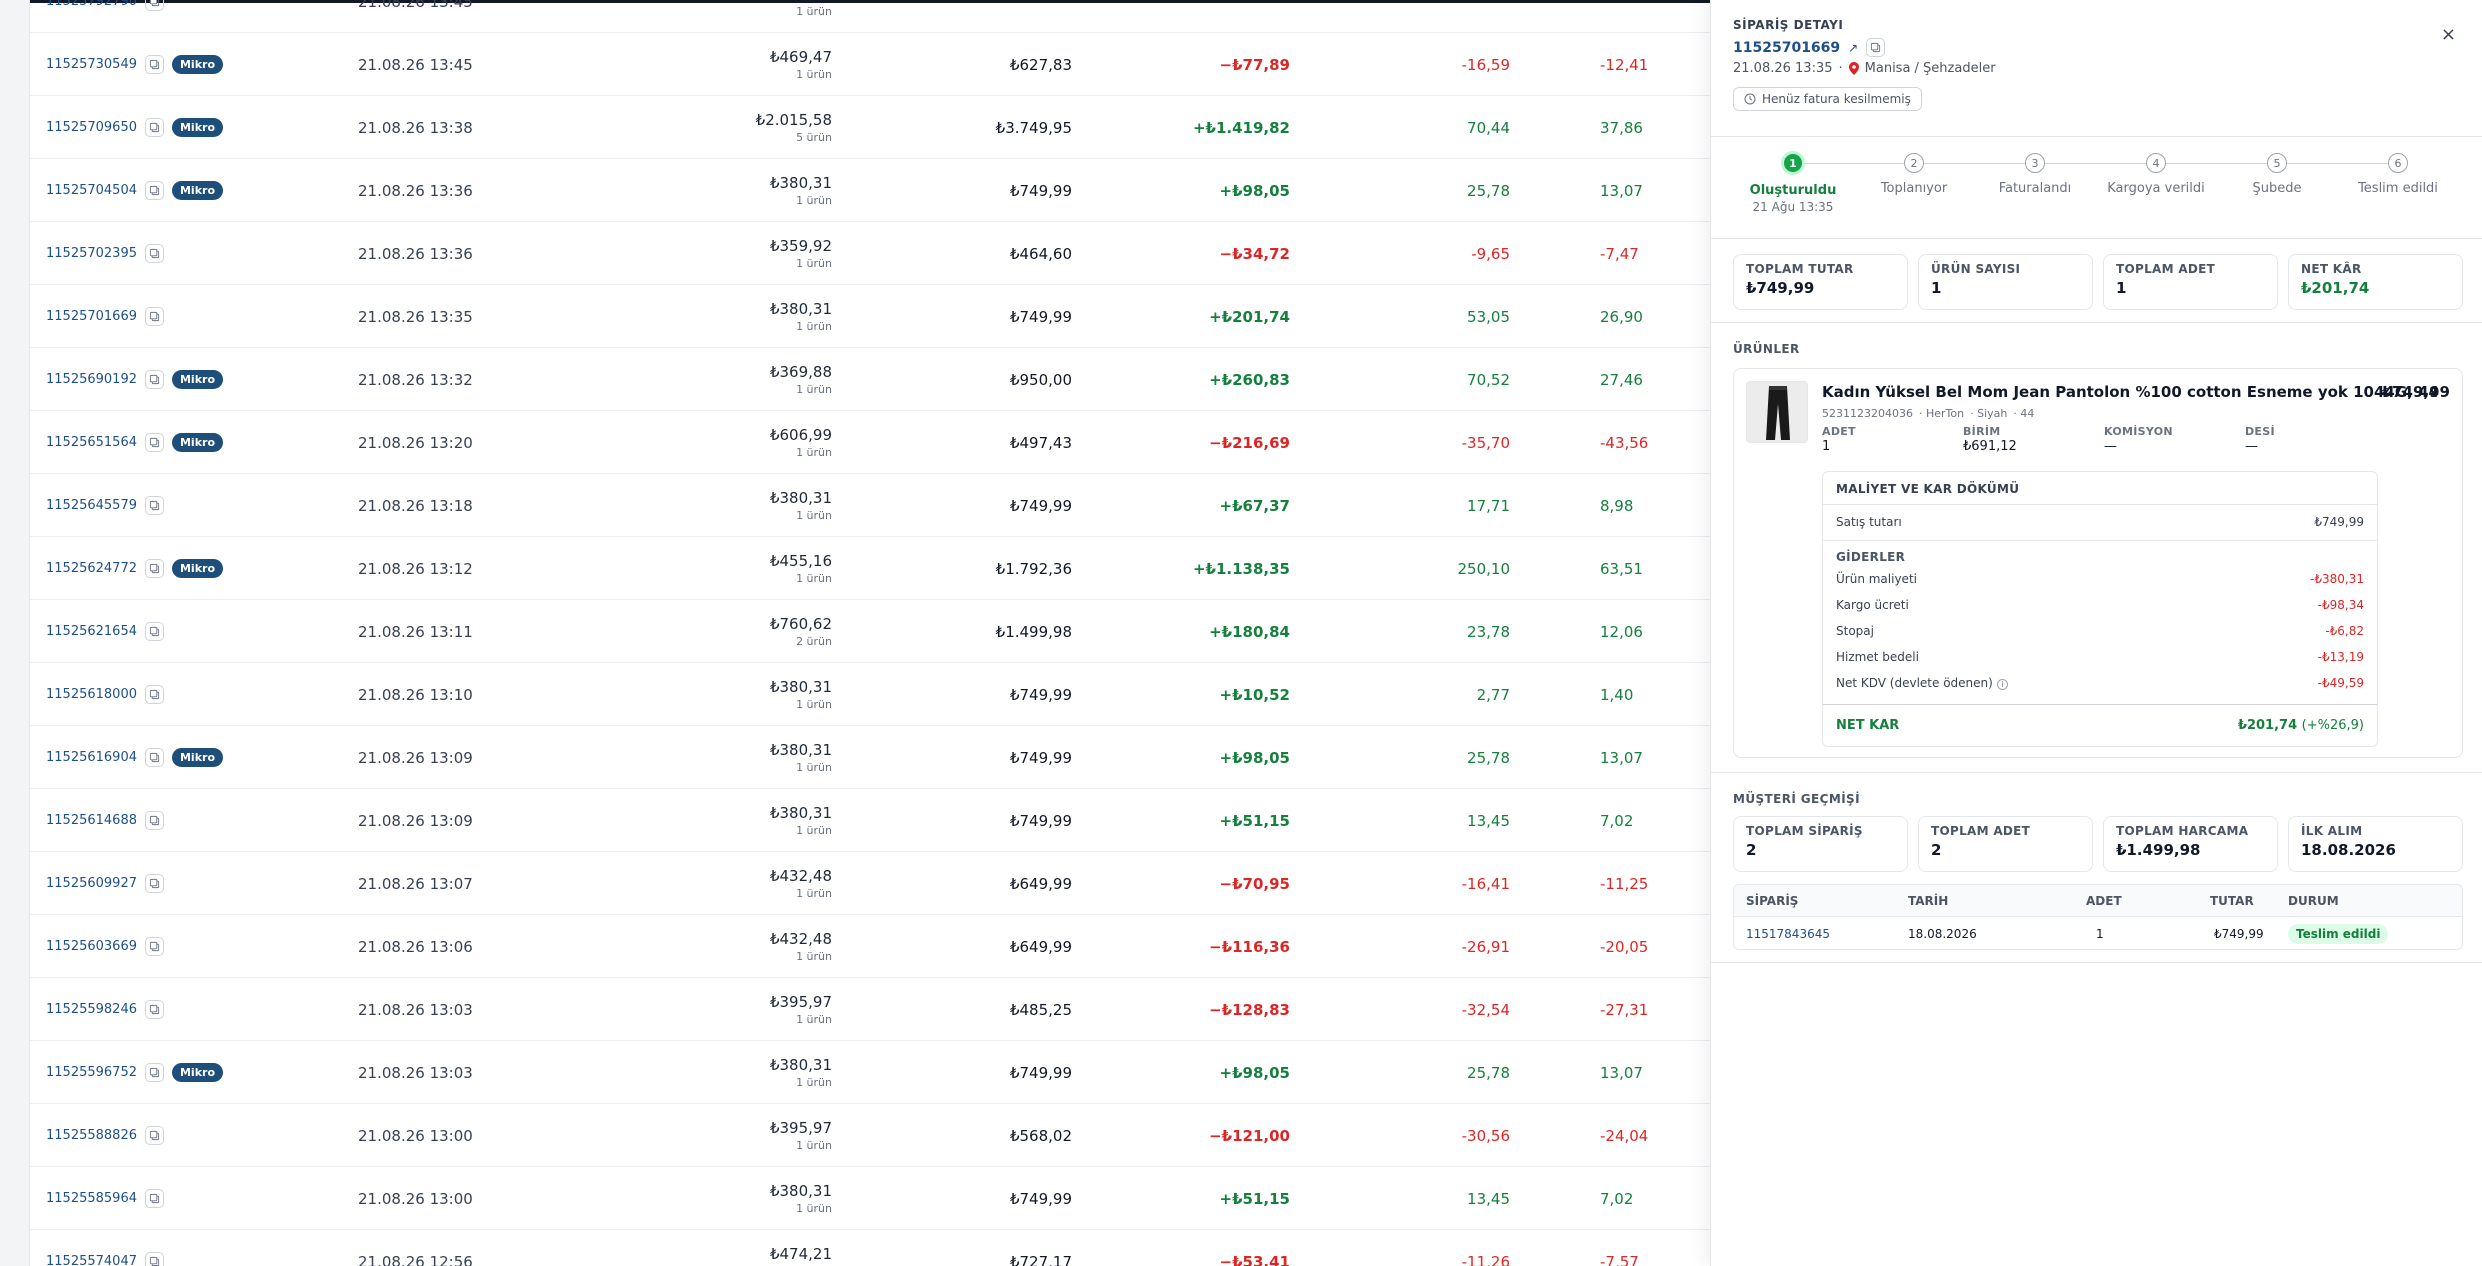 This screenshot has width=2482, height=1266. Describe the element at coordinates (91, 253) in the screenshot. I see `order-id-link: 11525702395` at that location.